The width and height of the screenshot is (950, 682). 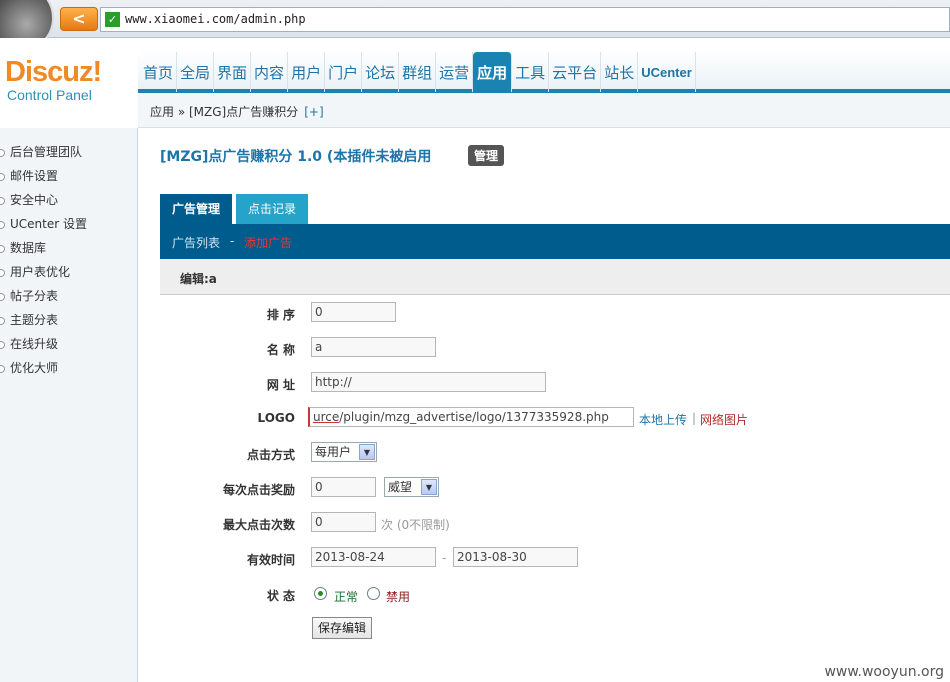 I want to click on logo-subtitle: Control Panel, so click(x=49, y=95).